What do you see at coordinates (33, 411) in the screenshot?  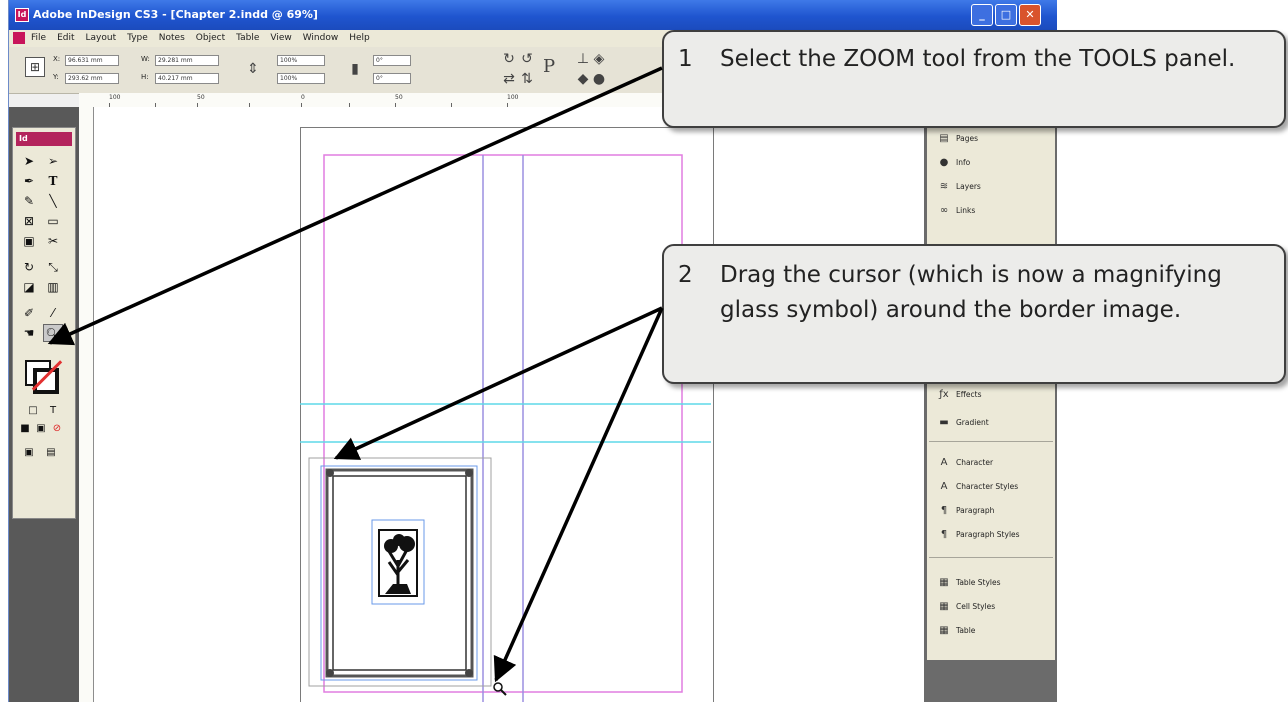 I see `formatting-container-icon: □` at bounding box center [33, 411].